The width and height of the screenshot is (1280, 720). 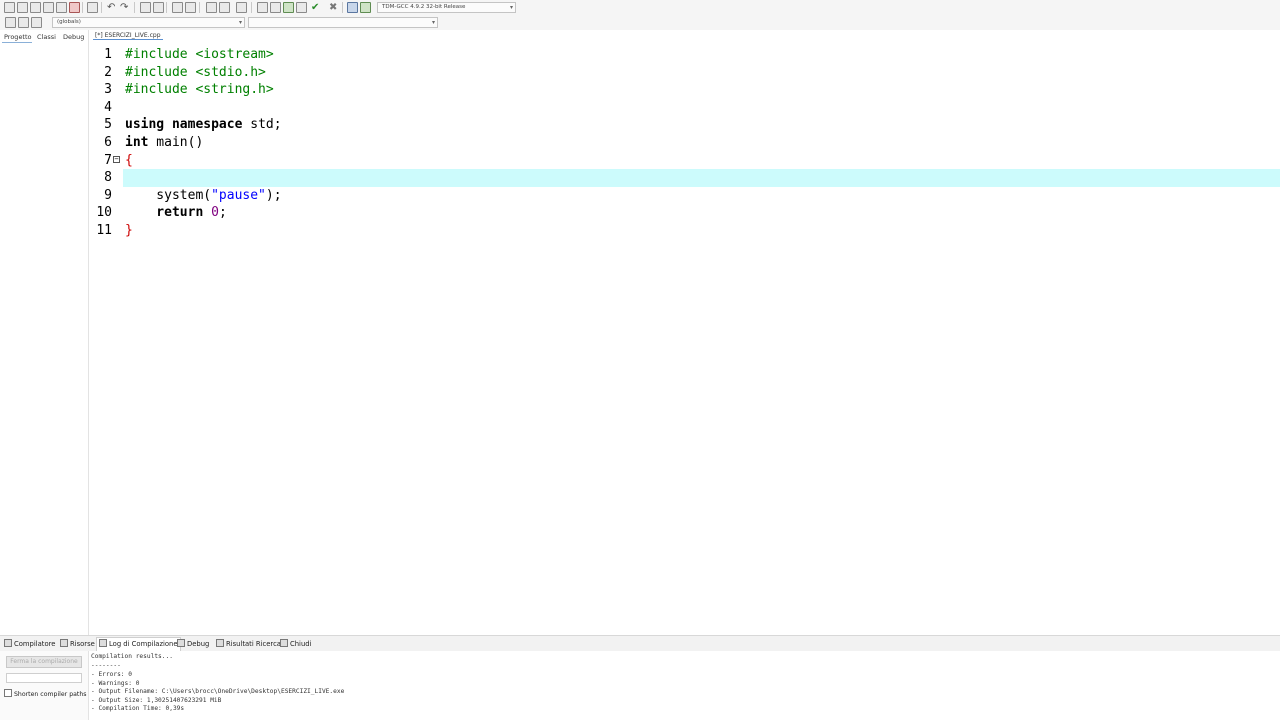 I want to click on code-text: system(, so click(x=168, y=195).